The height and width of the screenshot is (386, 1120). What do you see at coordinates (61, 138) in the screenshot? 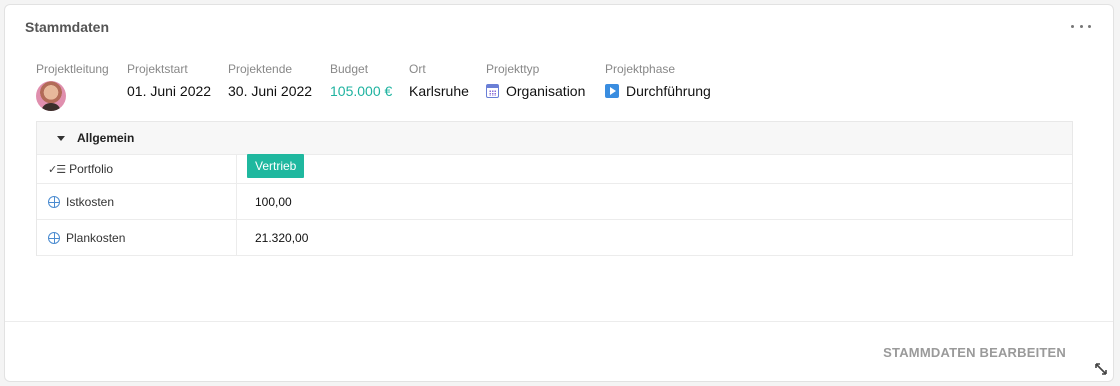
I see `caret-down-icon` at bounding box center [61, 138].